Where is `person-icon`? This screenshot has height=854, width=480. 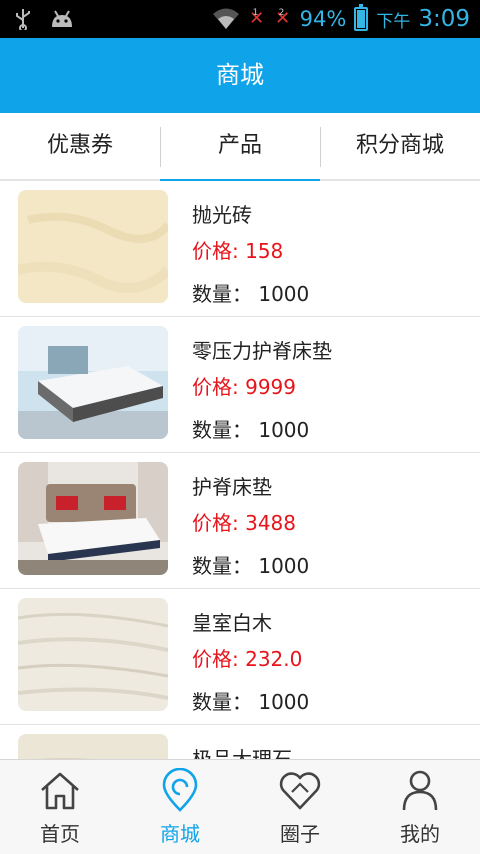 person-icon is located at coordinates (420, 790).